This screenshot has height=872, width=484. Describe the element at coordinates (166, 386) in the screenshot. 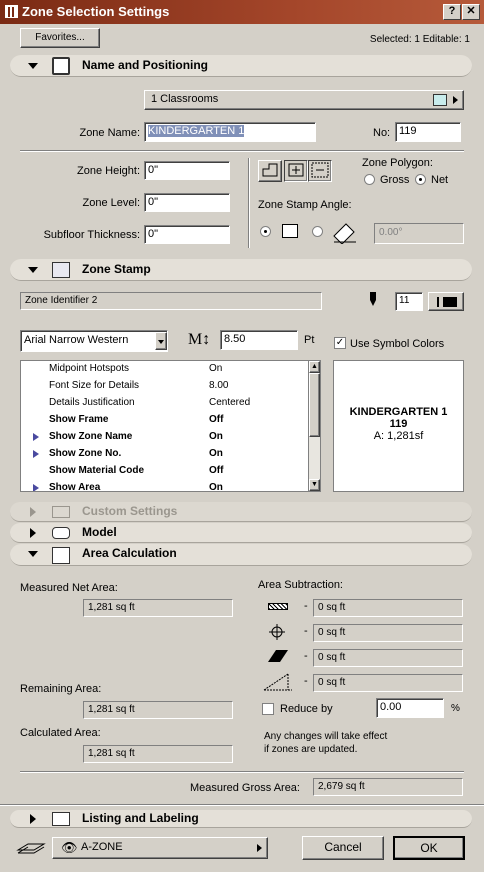

I see `list-item: Font Size for Details 8.00` at that location.